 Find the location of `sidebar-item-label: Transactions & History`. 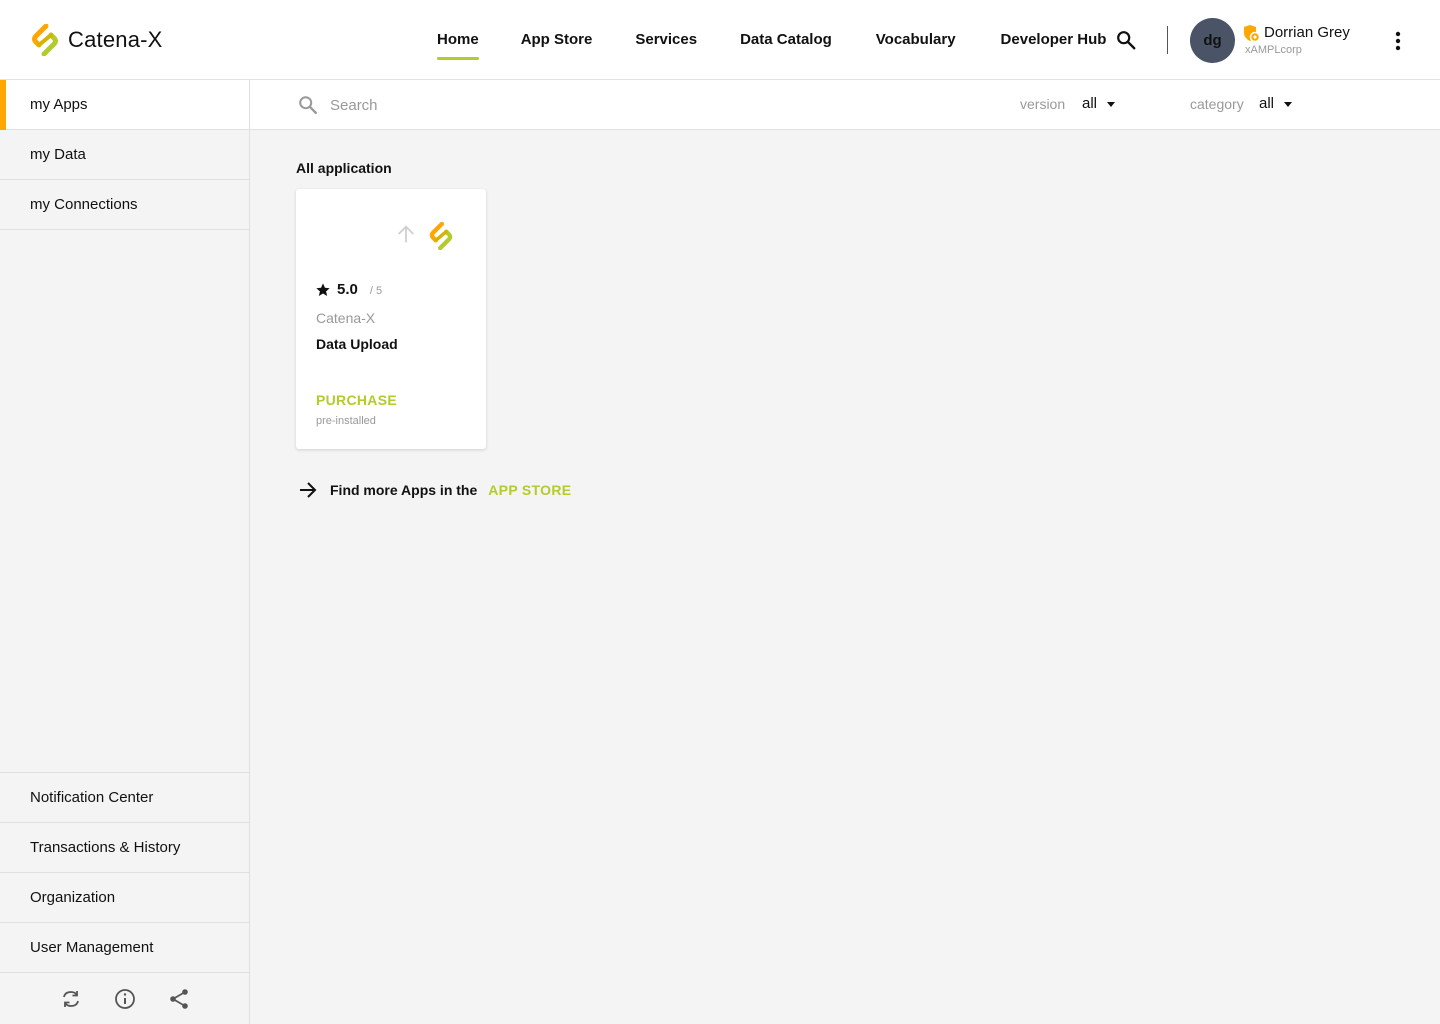

sidebar-item-label: Transactions & History is located at coordinates (105, 847).